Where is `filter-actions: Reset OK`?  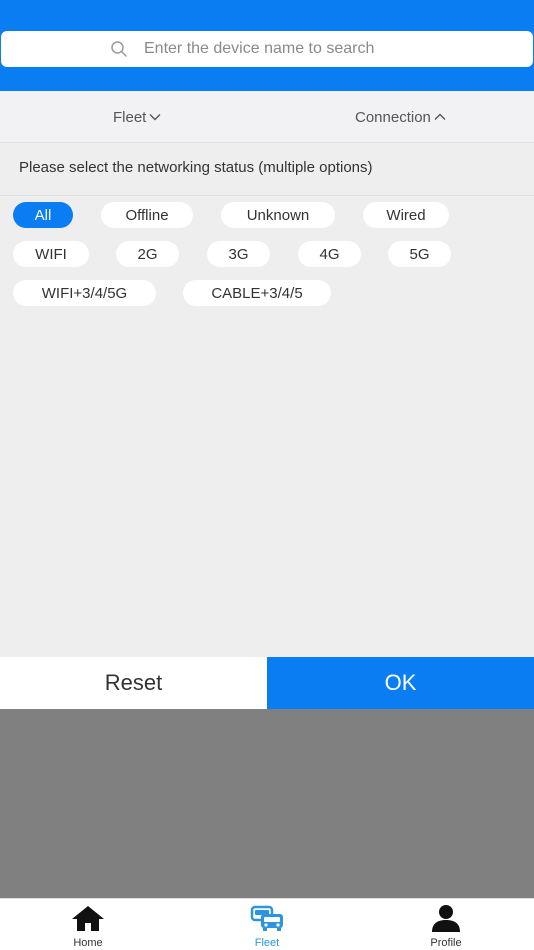 filter-actions: Reset OK is located at coordinates (267, 683).